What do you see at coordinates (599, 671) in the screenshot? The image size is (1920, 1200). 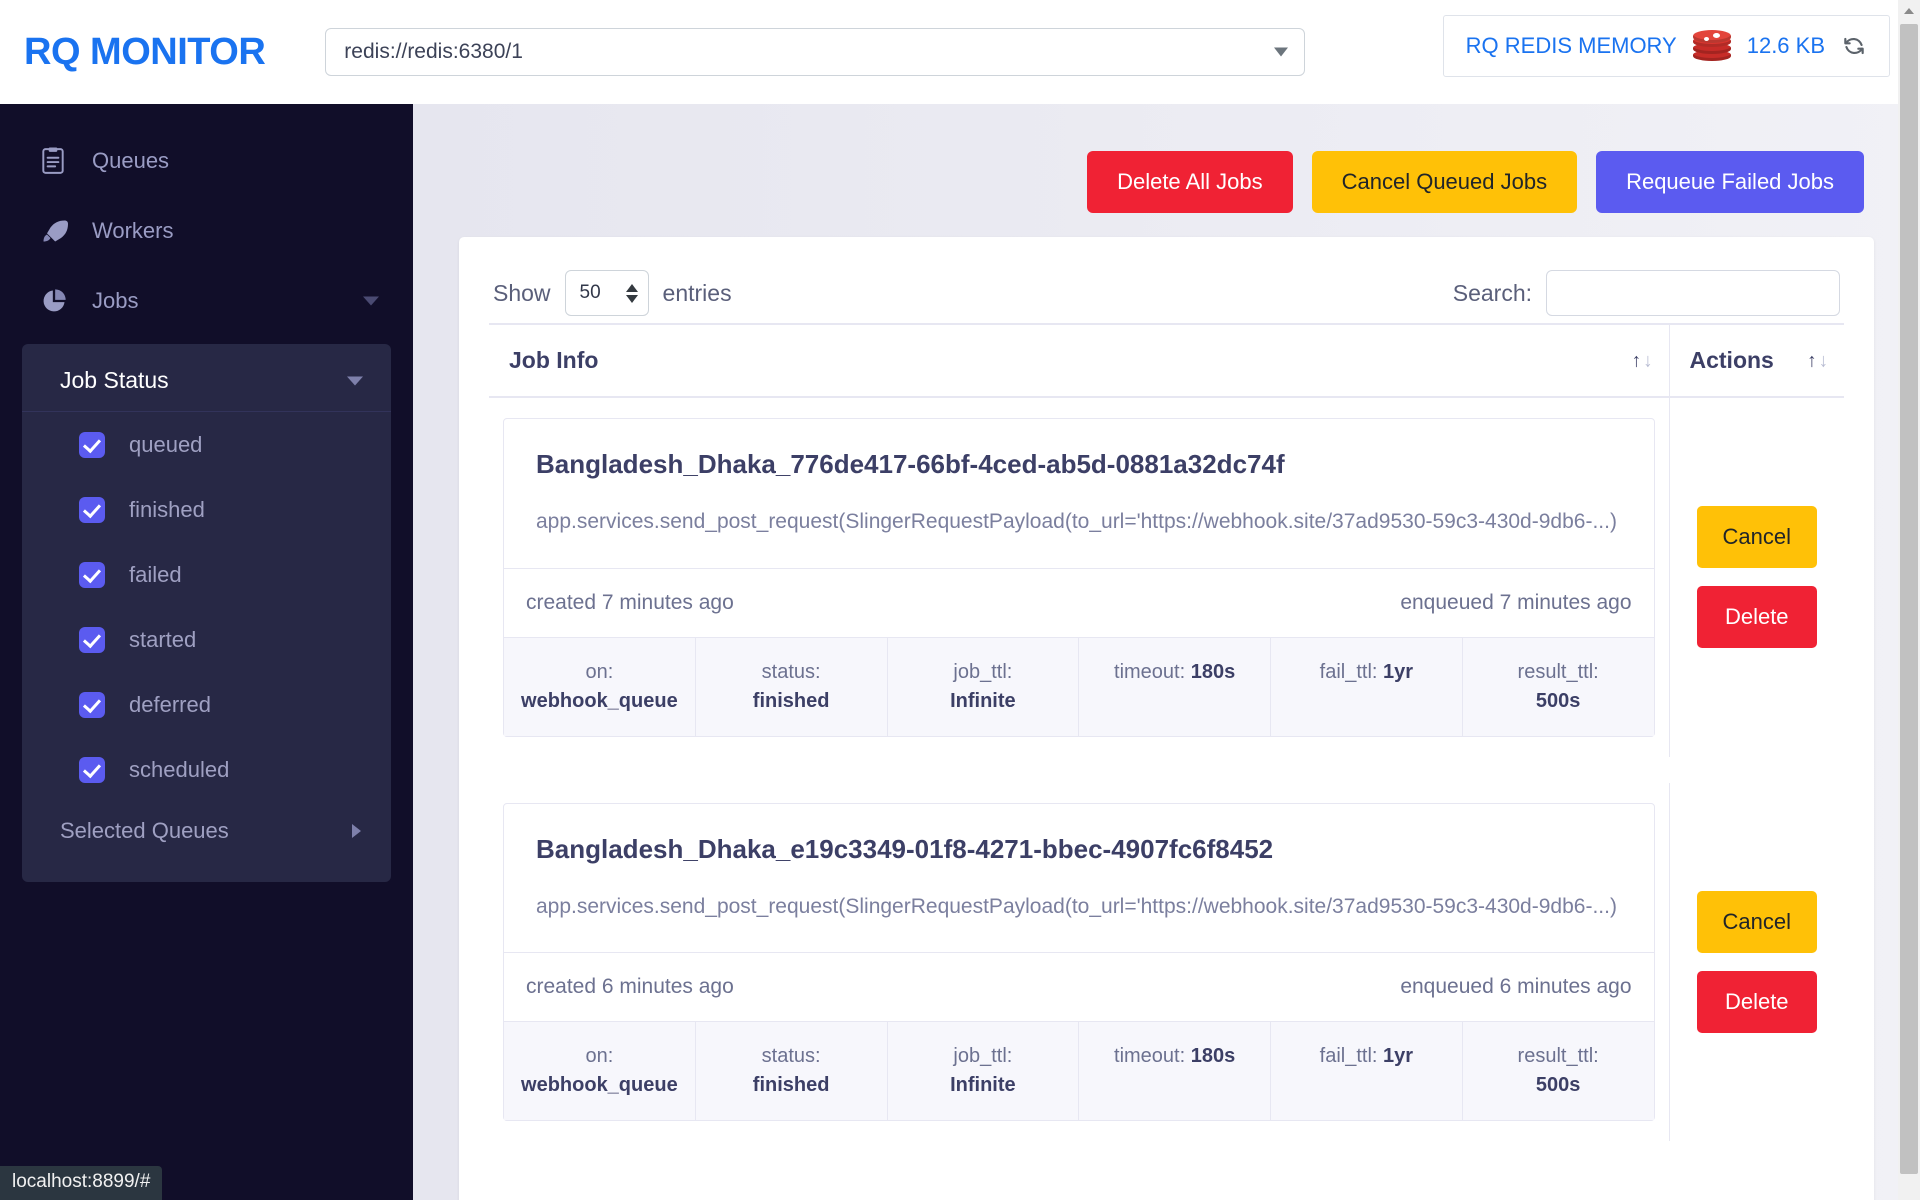 I see `meta-key: on:` at bounding box center [599, 671].